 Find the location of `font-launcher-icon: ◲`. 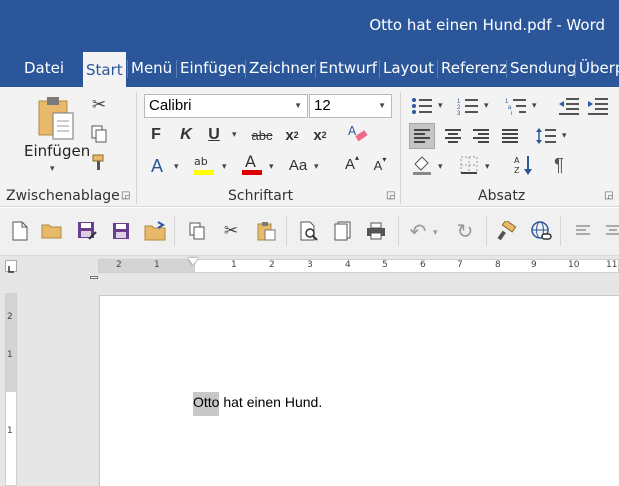

font-launcher-icon: ◲ is located at coordinates (390, 195).